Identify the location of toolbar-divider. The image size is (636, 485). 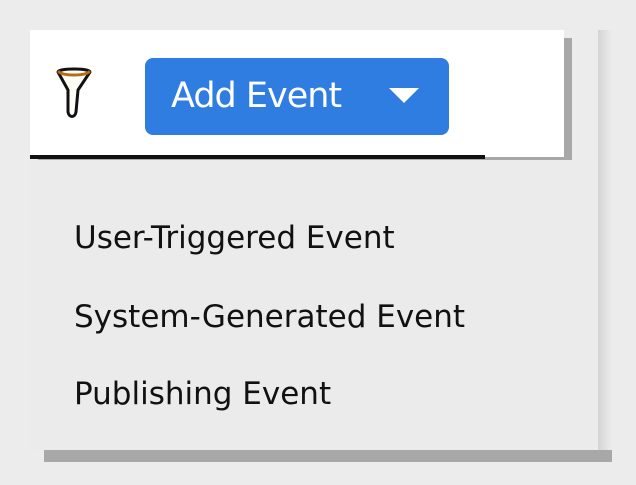
(257, 157).